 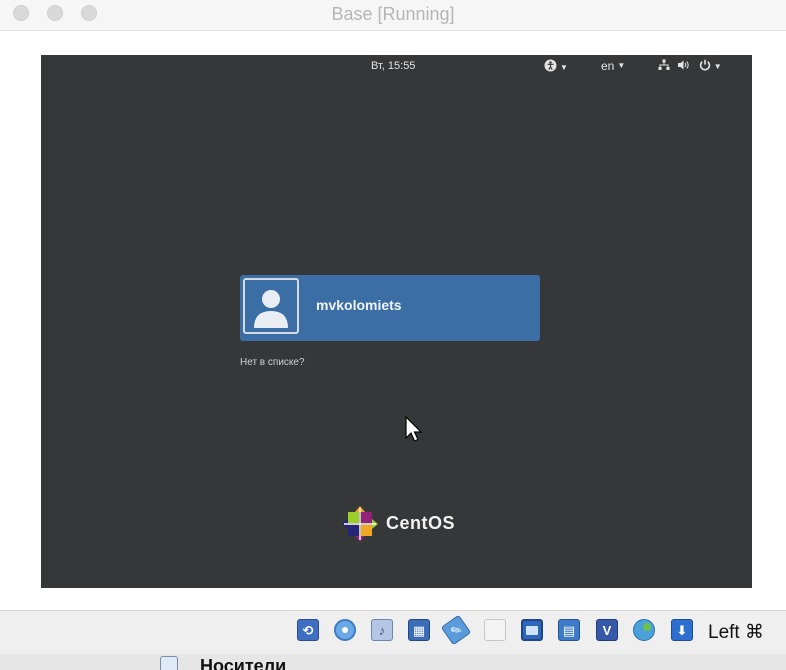 I want to click on mouse-cursor-icon, so click(x=414, y=429).